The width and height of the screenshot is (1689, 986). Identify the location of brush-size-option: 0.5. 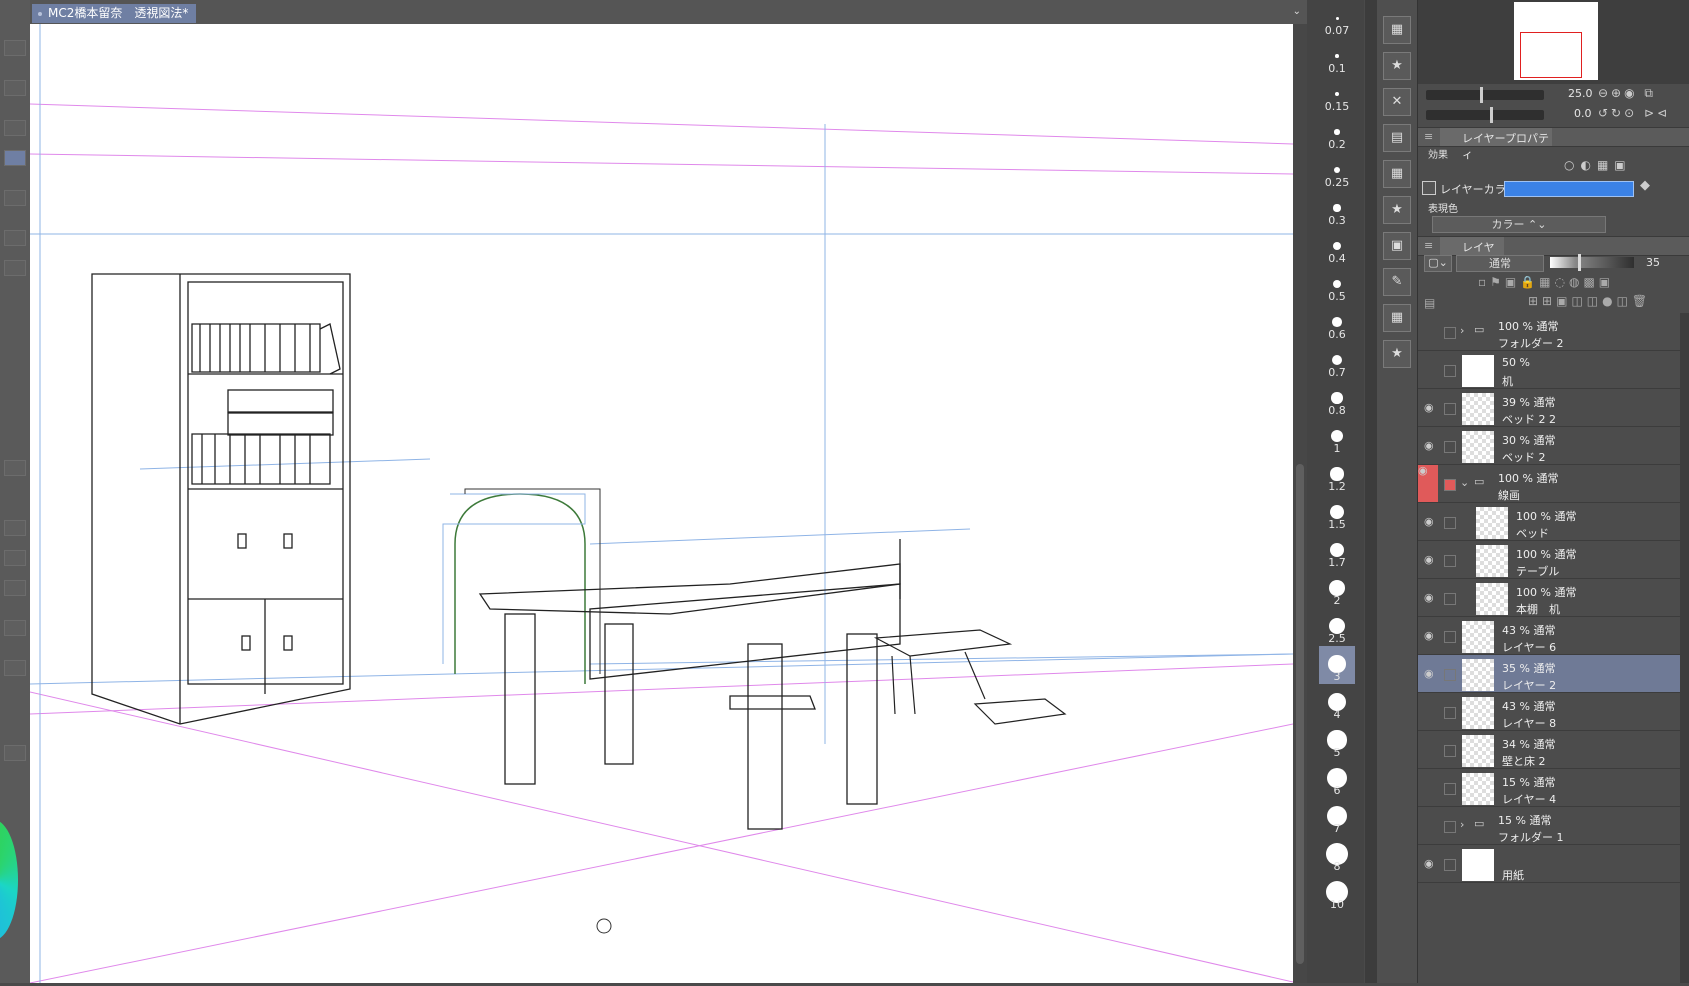
(1337, 285).